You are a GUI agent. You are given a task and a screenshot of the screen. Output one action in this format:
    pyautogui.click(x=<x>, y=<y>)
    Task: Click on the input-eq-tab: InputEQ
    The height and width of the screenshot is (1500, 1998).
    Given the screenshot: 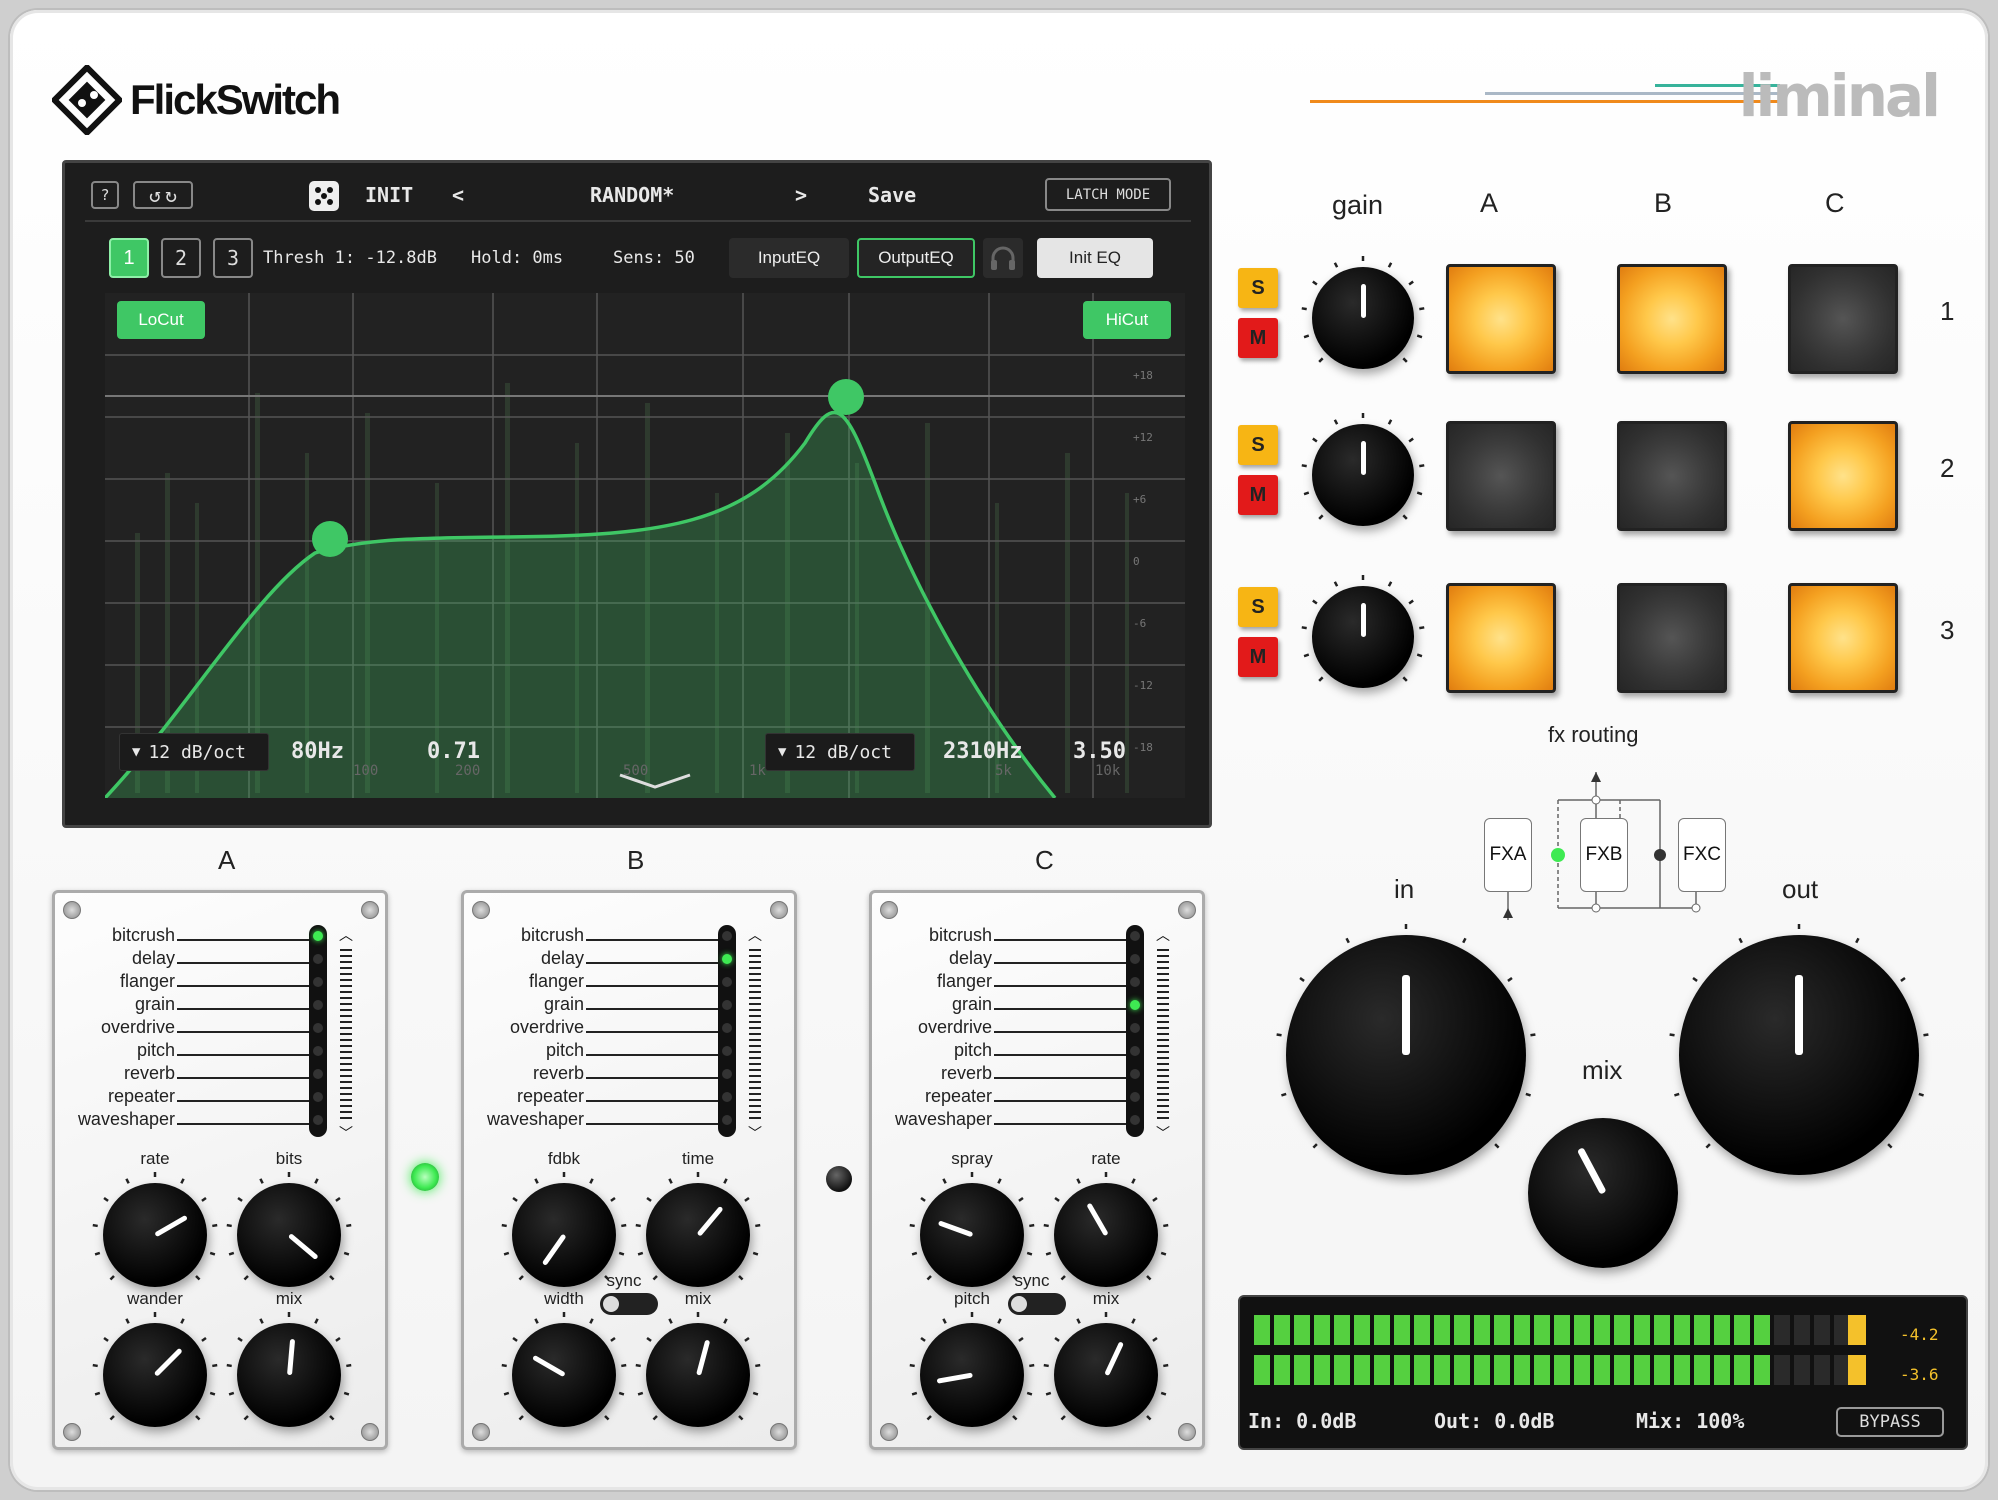 What is the action you would take?
    pyautogui.click(x=789, y=258)
    